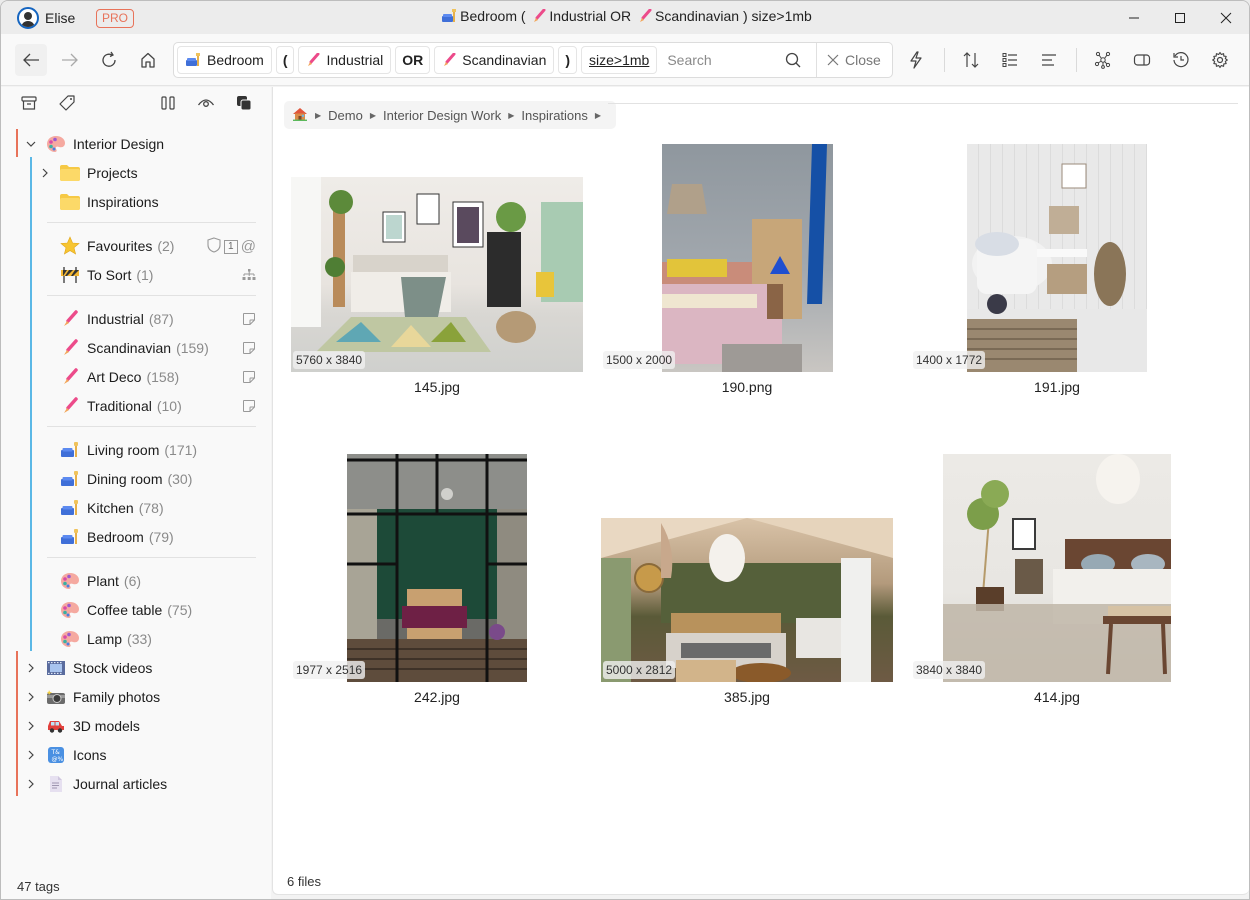 This screenshot has height=900, width=1250. I want to click on align-button, so click(1049, 60).